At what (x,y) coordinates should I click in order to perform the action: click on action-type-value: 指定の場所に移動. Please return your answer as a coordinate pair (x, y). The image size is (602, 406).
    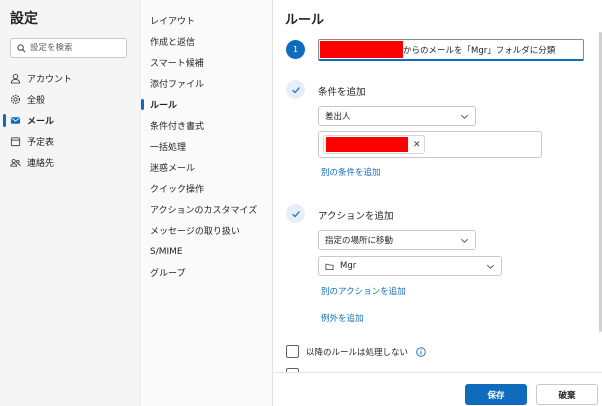
    Looking at the image, I should click on (359, 241).